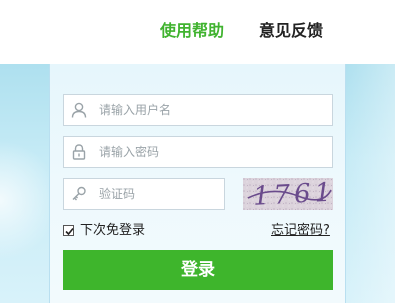 The image size is (395, 303). Describe the element at coordinates (192, 31) in the screenshot. I see `nav-help-link: 使用帮助` at that location.